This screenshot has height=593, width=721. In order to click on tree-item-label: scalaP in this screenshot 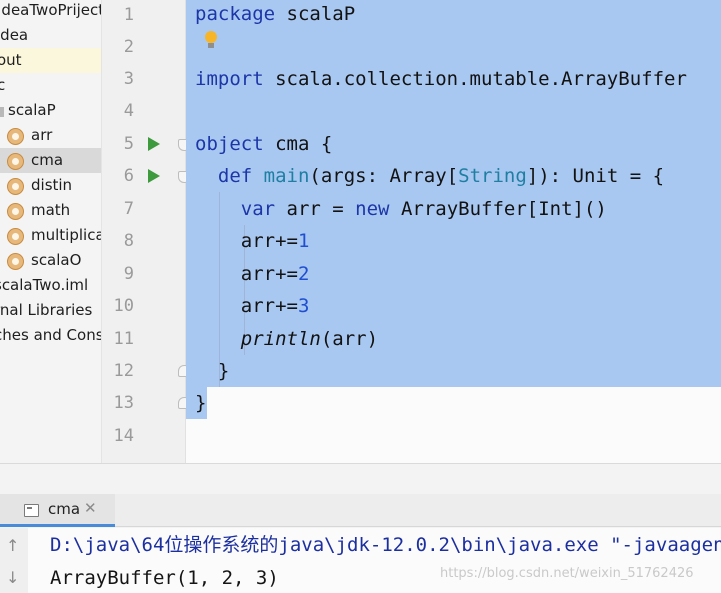, I will do `click(32, 110)`.